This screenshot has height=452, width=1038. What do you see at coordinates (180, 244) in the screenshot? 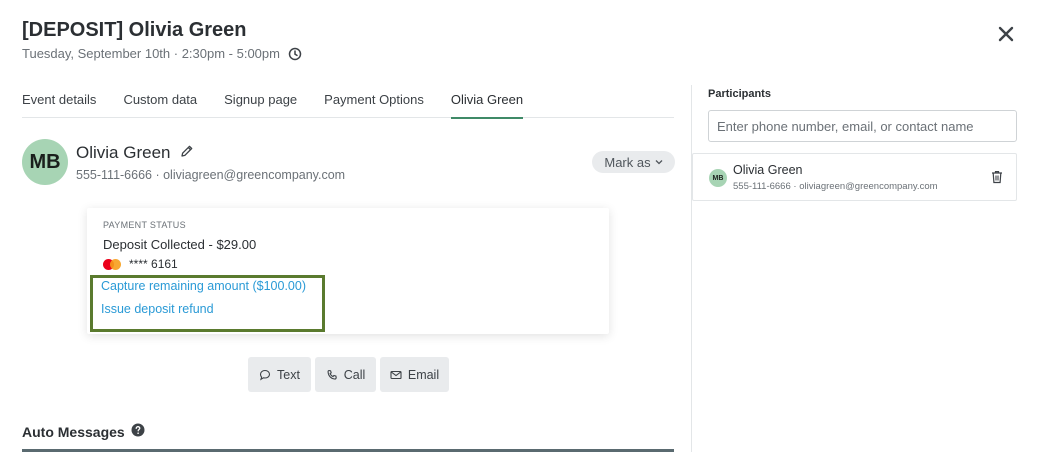
I see `payment-status-value: Deposit Collected - $29.00` at bounding box center [180, 244].